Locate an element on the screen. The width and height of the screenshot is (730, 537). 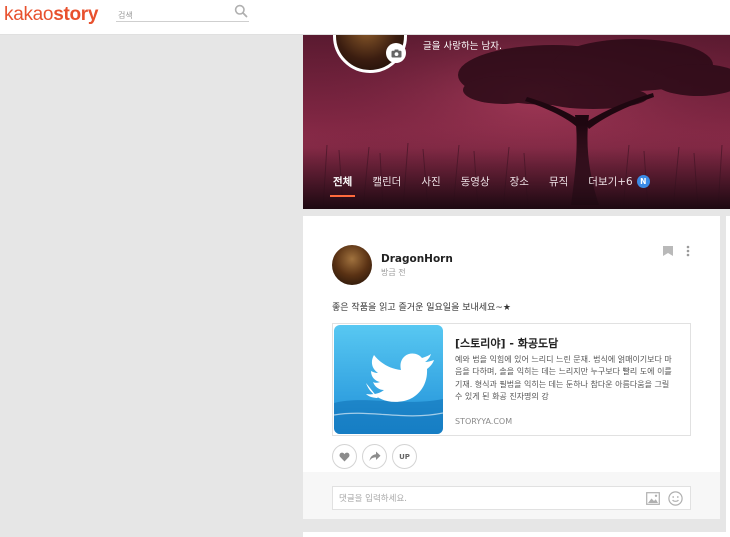
search-bar is located at coordinates (182, 14).